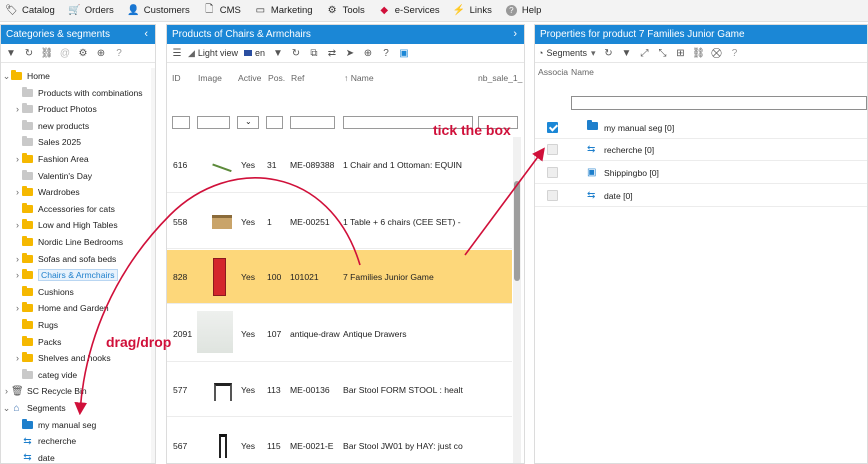  I want to click on products-scrollbar-thumb, so click(517, 231).